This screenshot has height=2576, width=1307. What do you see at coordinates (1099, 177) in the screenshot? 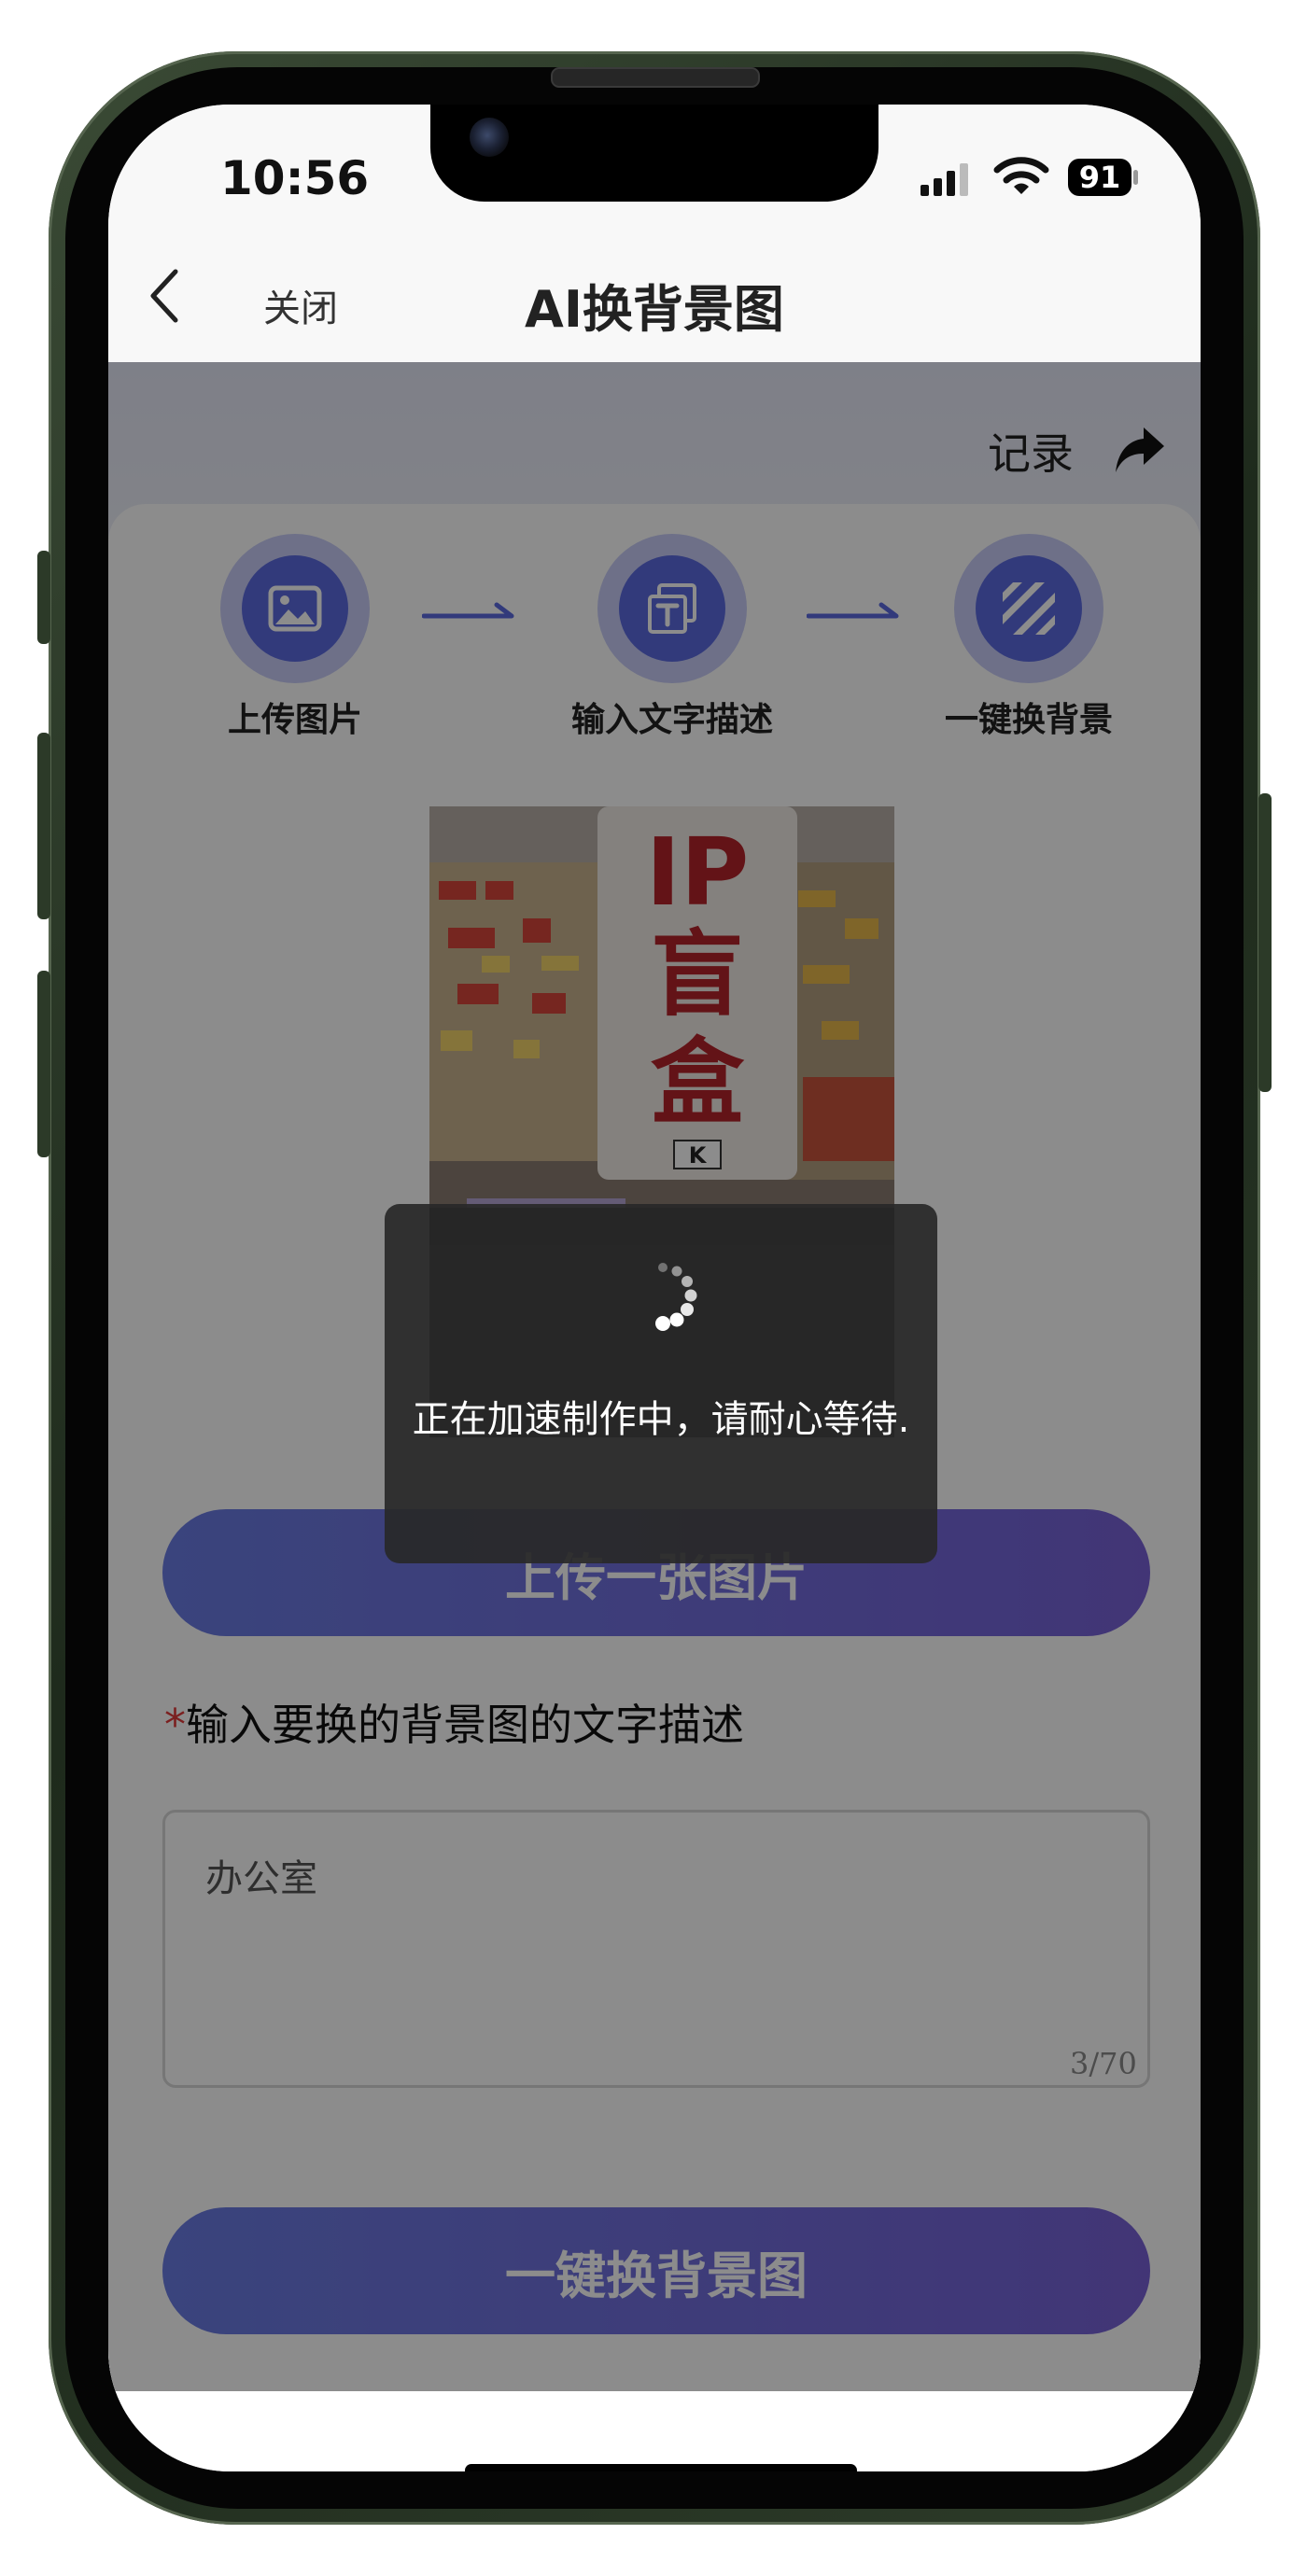
I see `battery-icon: 91` at bounding box center [1099, 177].